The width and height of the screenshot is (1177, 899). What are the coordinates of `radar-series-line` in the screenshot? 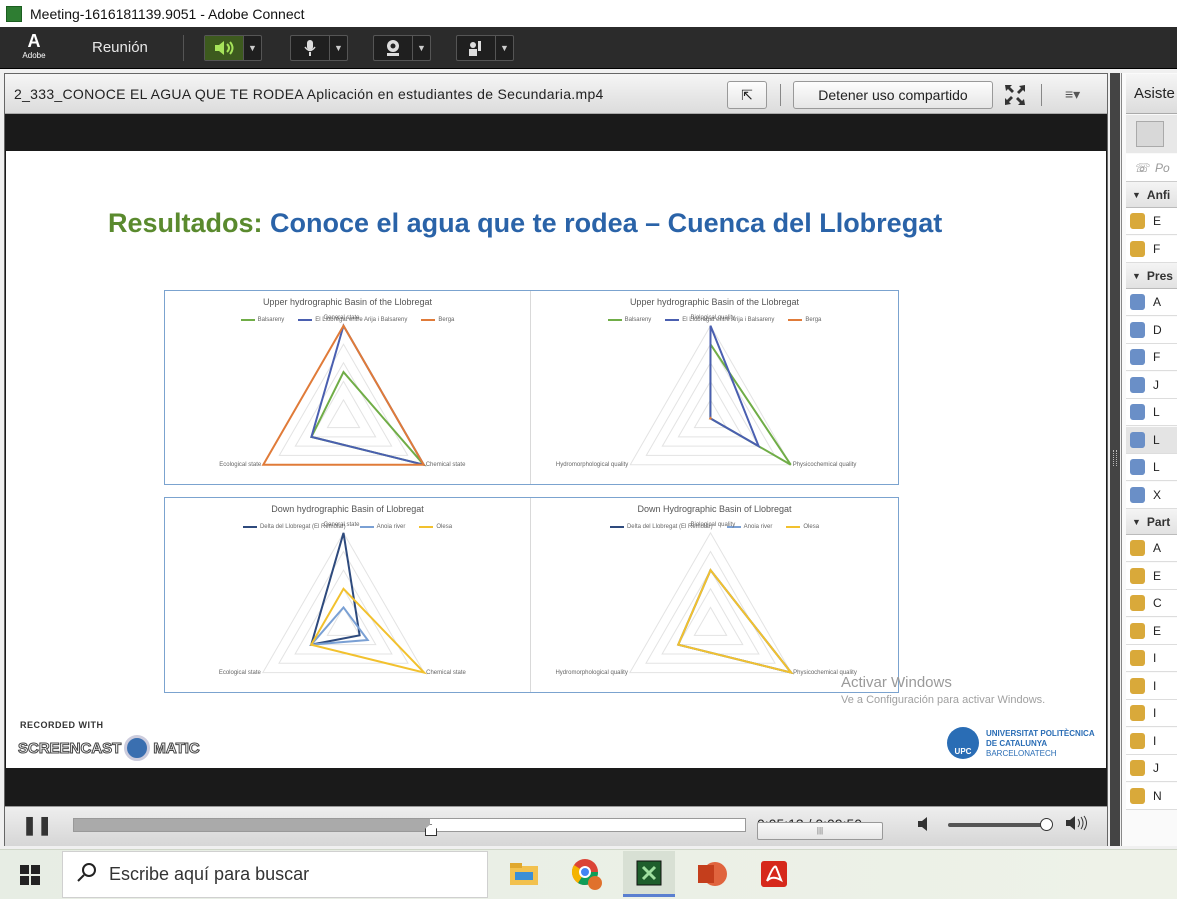 It's located at (735, 621).